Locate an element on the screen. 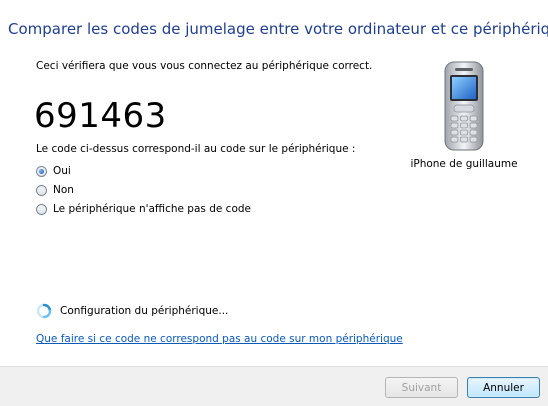  radio-no is located at coordinates (41, 190).